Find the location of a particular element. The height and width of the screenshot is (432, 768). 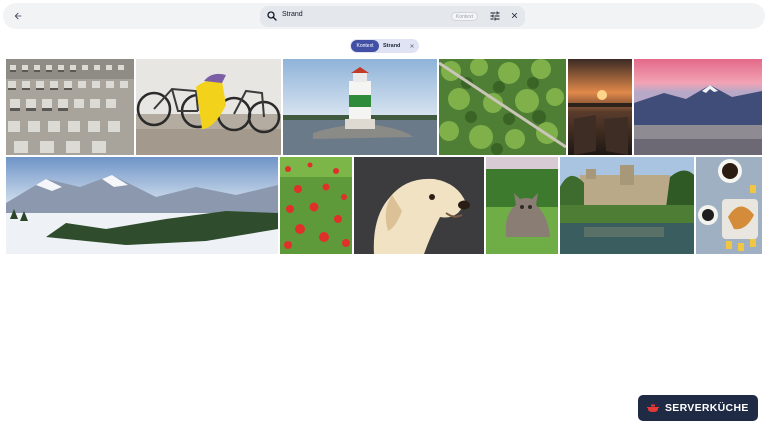

search-icon is located at coordinates (272, 16).